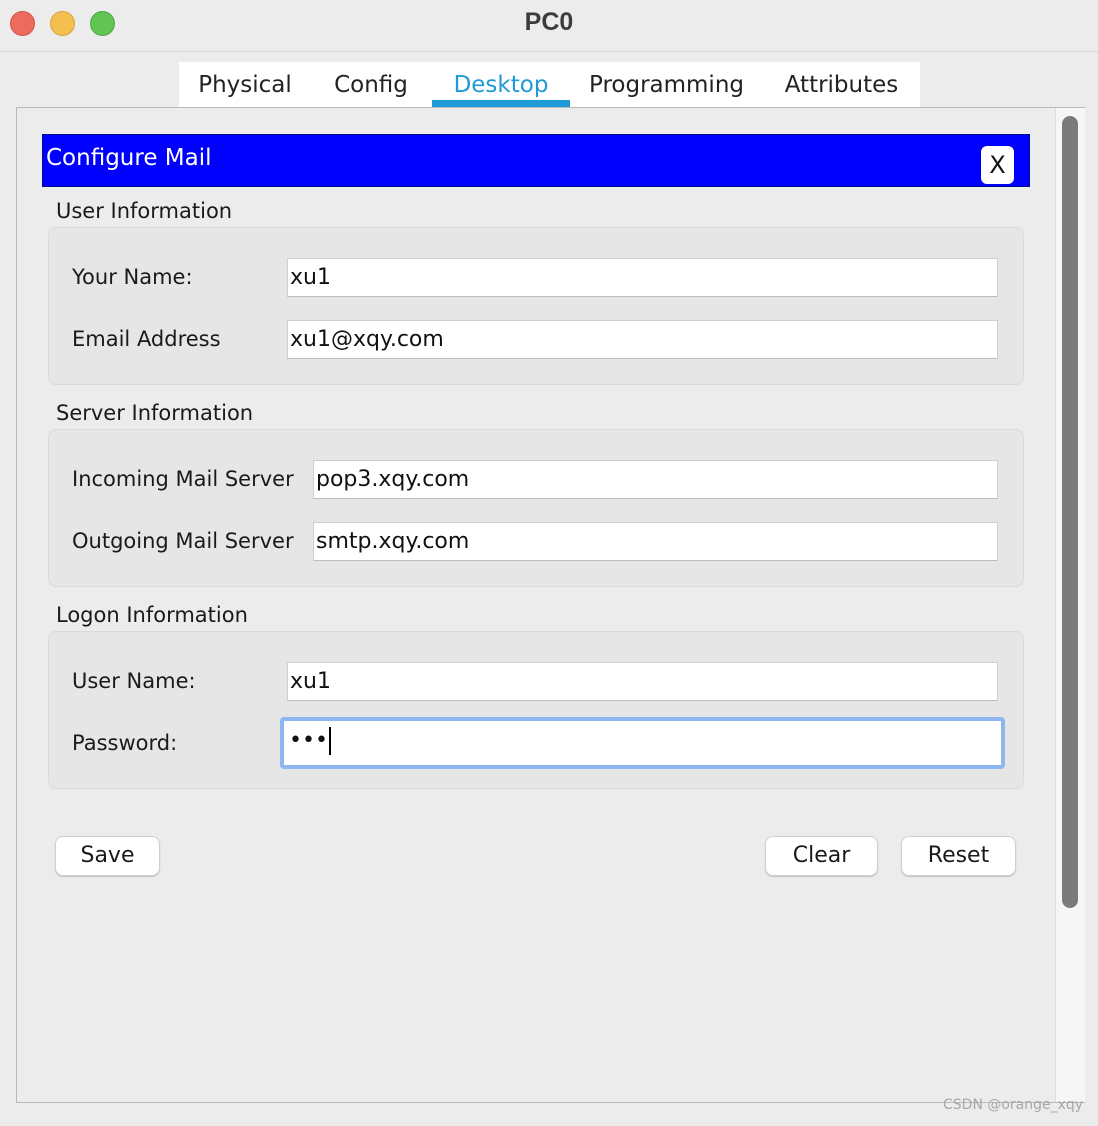 The height and width of the screenshot is (1126, 1098). What do you see at coordinates (655, 541) in the screenshot?
I see `outgoing-mail-server-field: smtp.xqy.com` at bounding box center [655, 541].